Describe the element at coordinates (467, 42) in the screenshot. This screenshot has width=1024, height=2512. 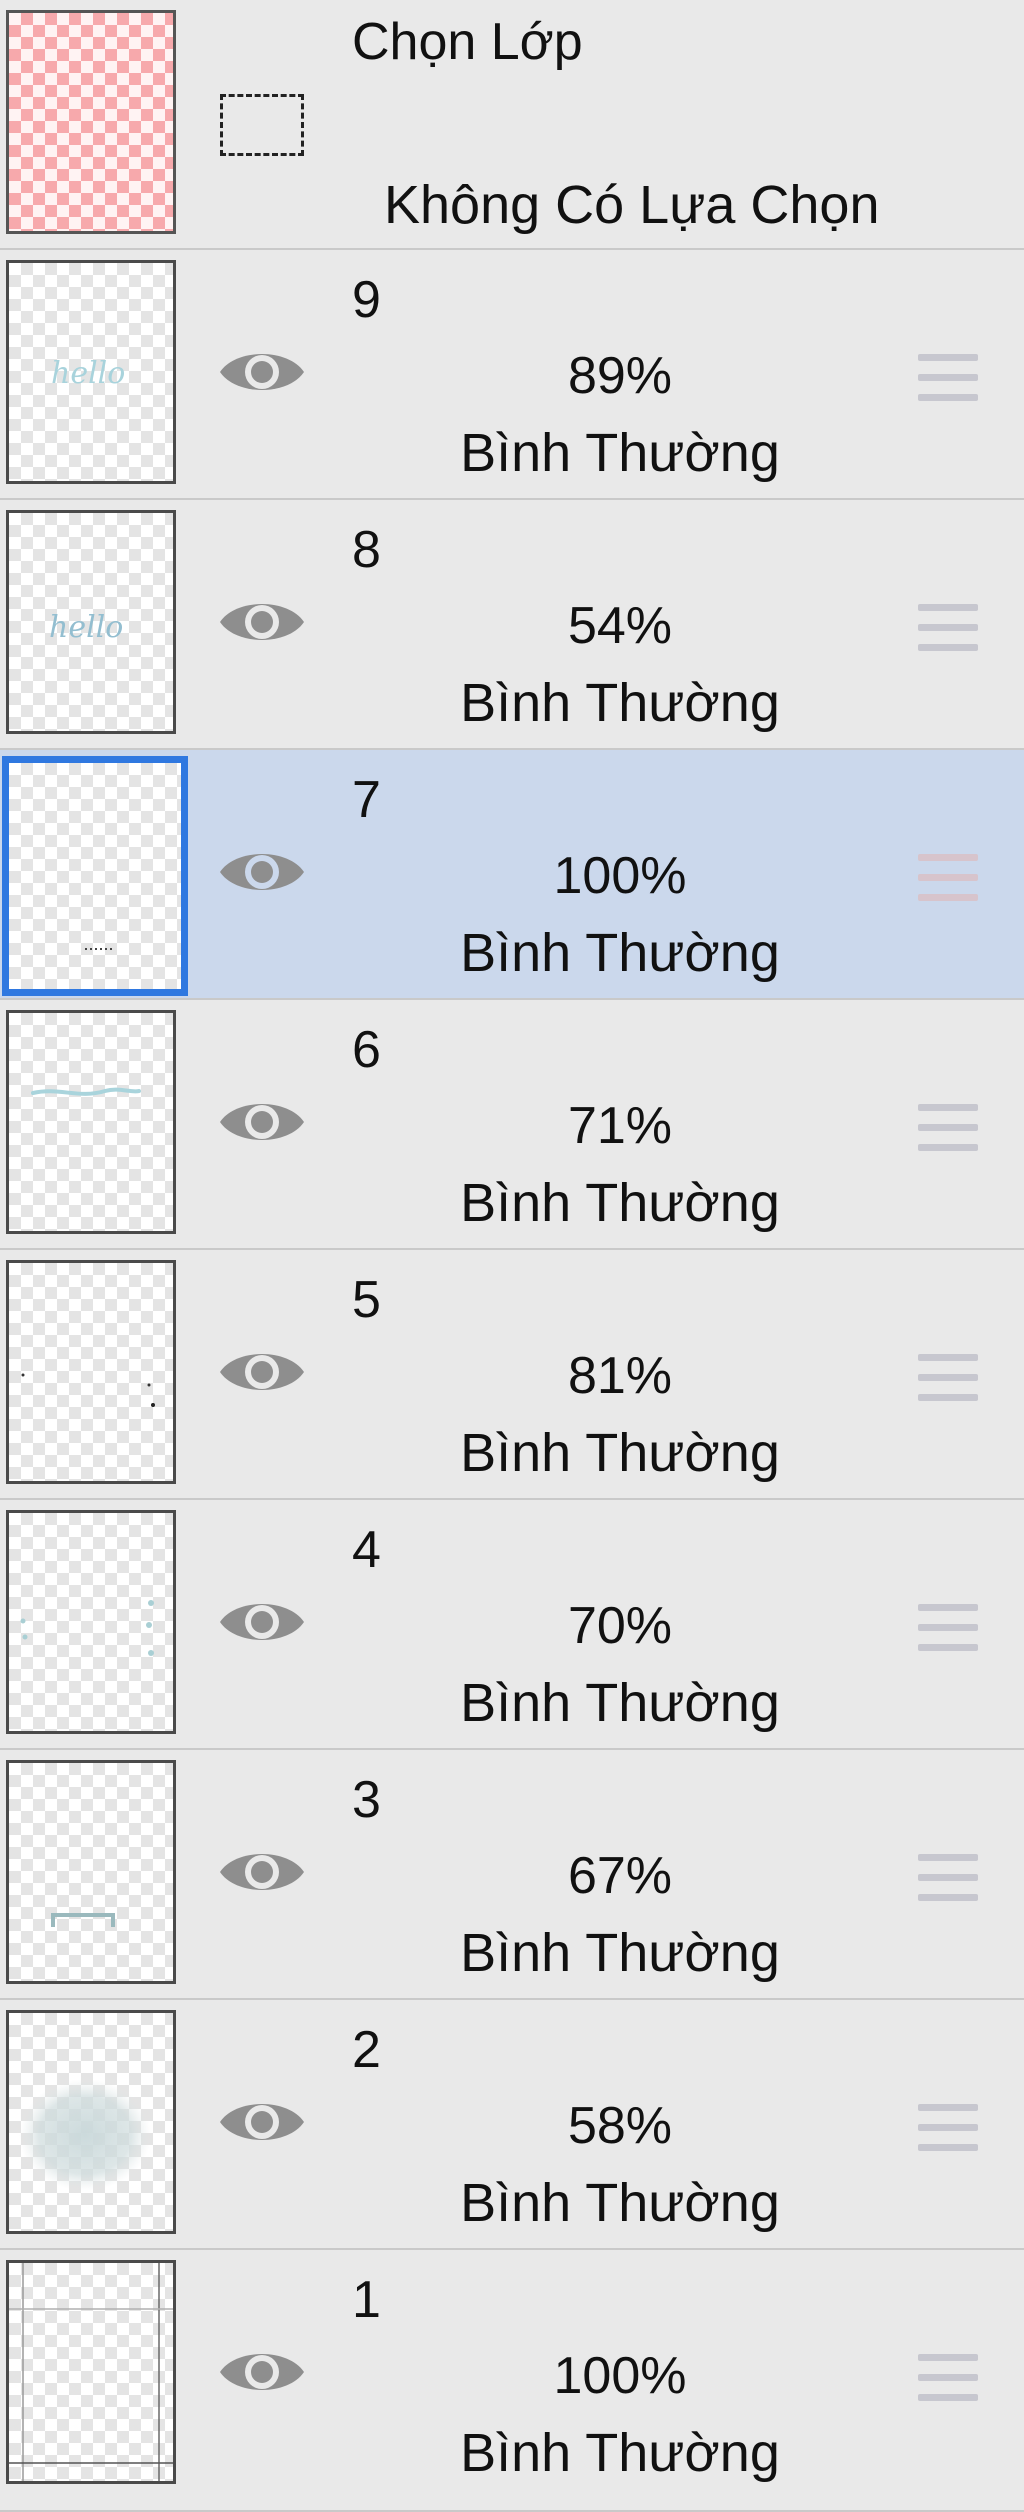
I see `selection-layer-title: Chọn Lớp` at that location.